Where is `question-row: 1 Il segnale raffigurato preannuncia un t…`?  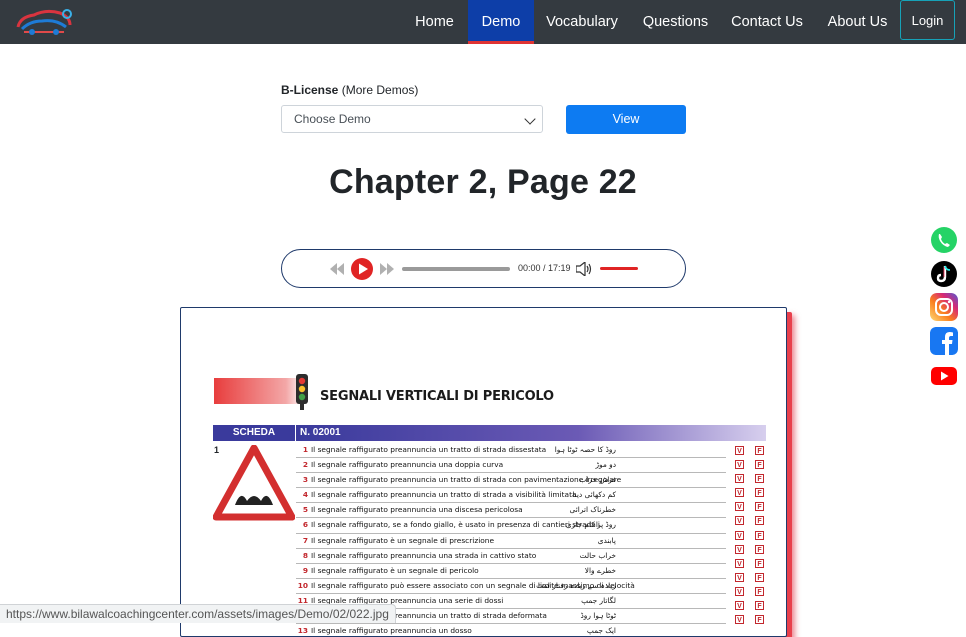
question-row: 1 Il segnale raffigurato preannuncia un t… is located at coordinates (511, 451).